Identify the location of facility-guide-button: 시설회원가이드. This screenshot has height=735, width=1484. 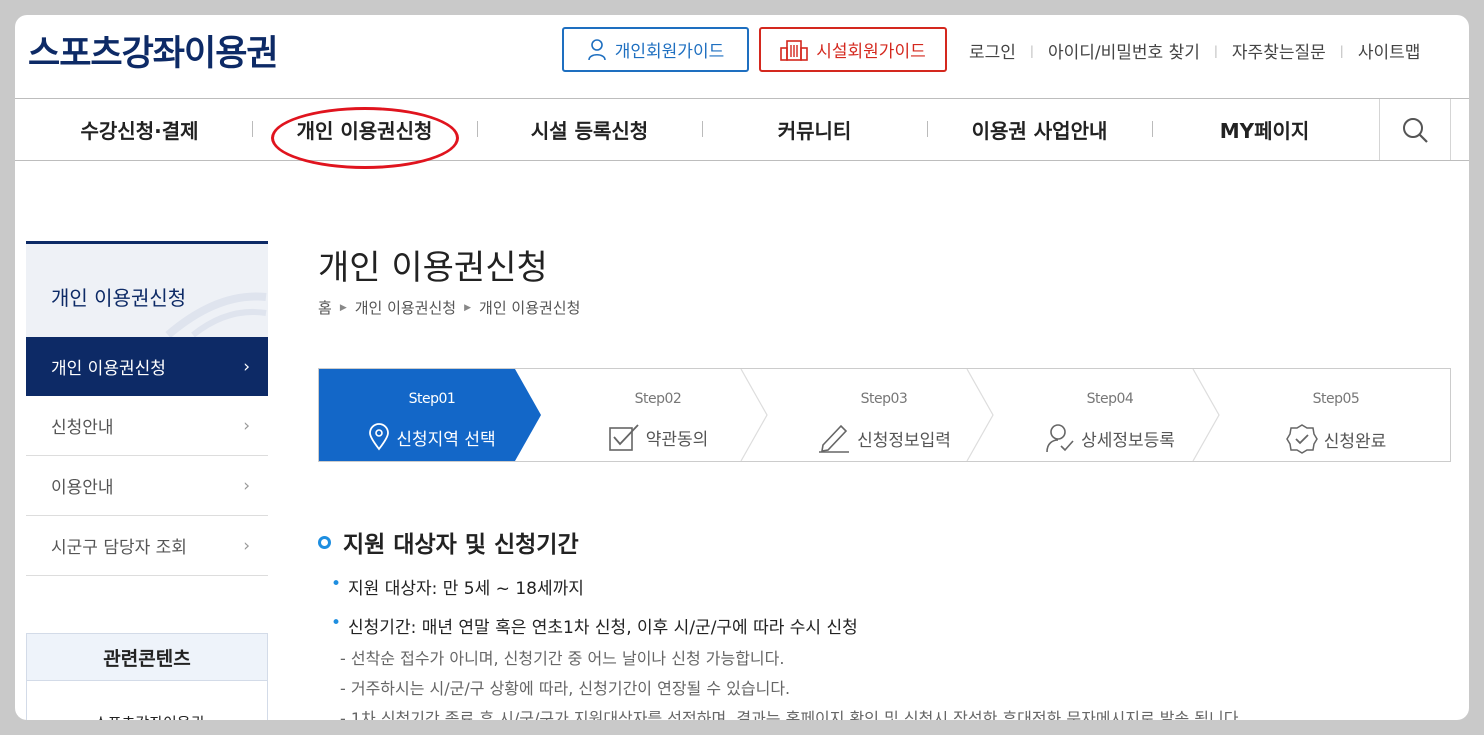
(853, 49).